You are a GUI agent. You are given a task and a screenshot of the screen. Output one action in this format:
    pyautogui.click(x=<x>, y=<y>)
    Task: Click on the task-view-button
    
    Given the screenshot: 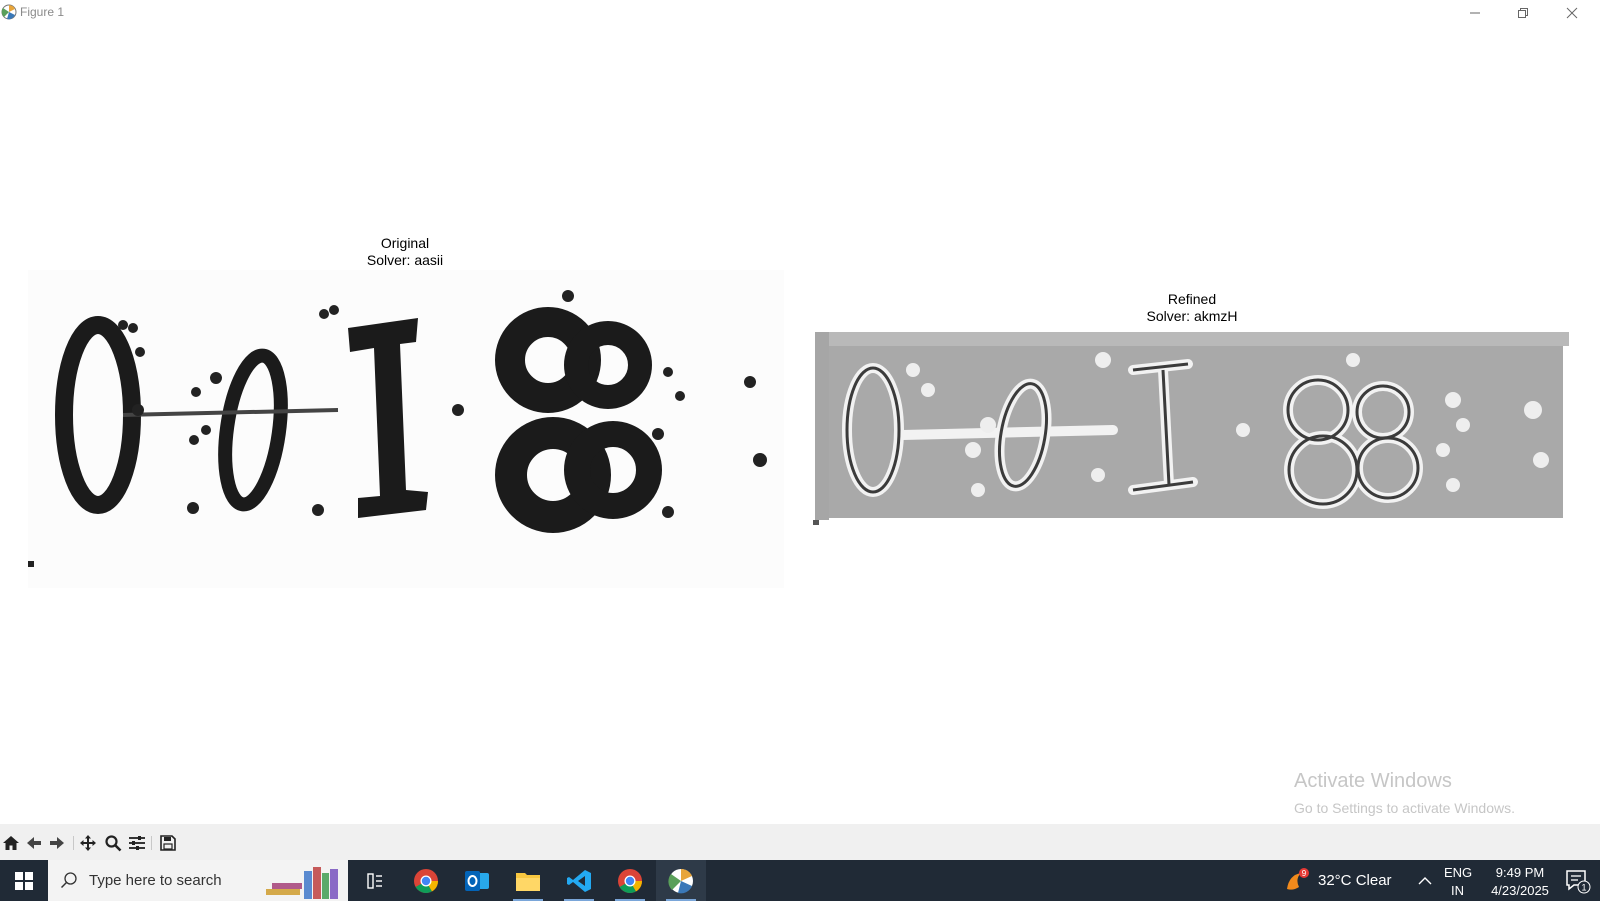 What is the action you would take?
    pyautogui.click(x=374, y=880)
    